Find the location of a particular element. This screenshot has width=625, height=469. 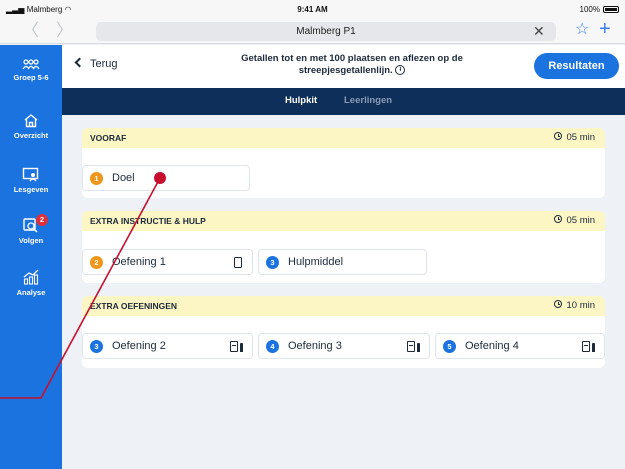

activity-label: Oefening 1 is located at coordinates (139, 262).